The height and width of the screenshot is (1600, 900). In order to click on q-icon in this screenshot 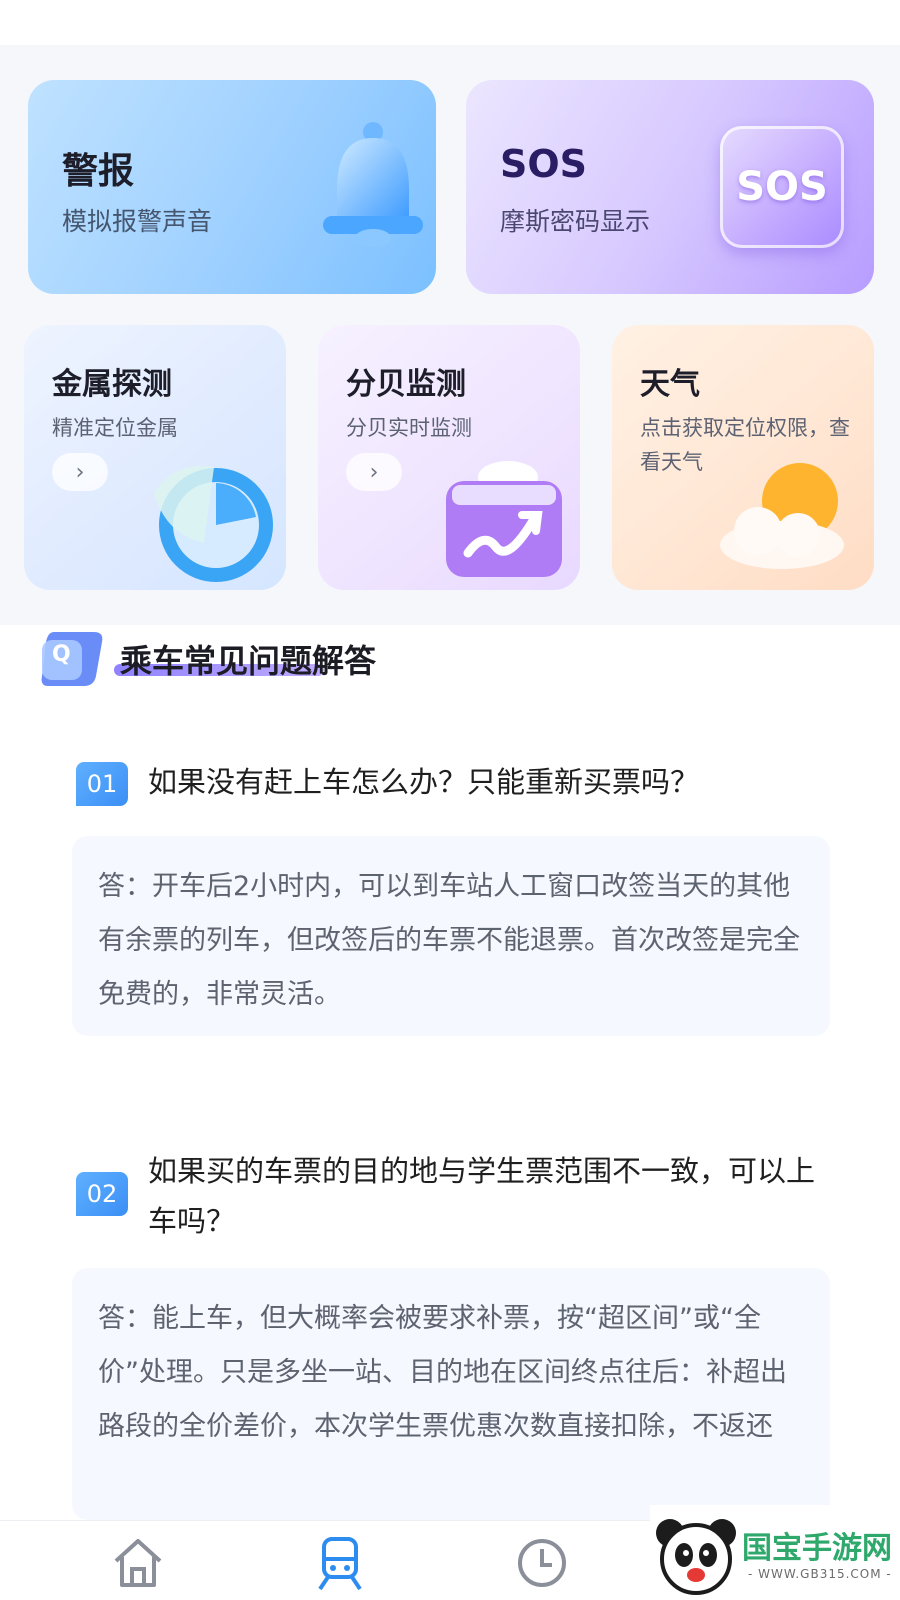, I will do `click(72, 659)`.